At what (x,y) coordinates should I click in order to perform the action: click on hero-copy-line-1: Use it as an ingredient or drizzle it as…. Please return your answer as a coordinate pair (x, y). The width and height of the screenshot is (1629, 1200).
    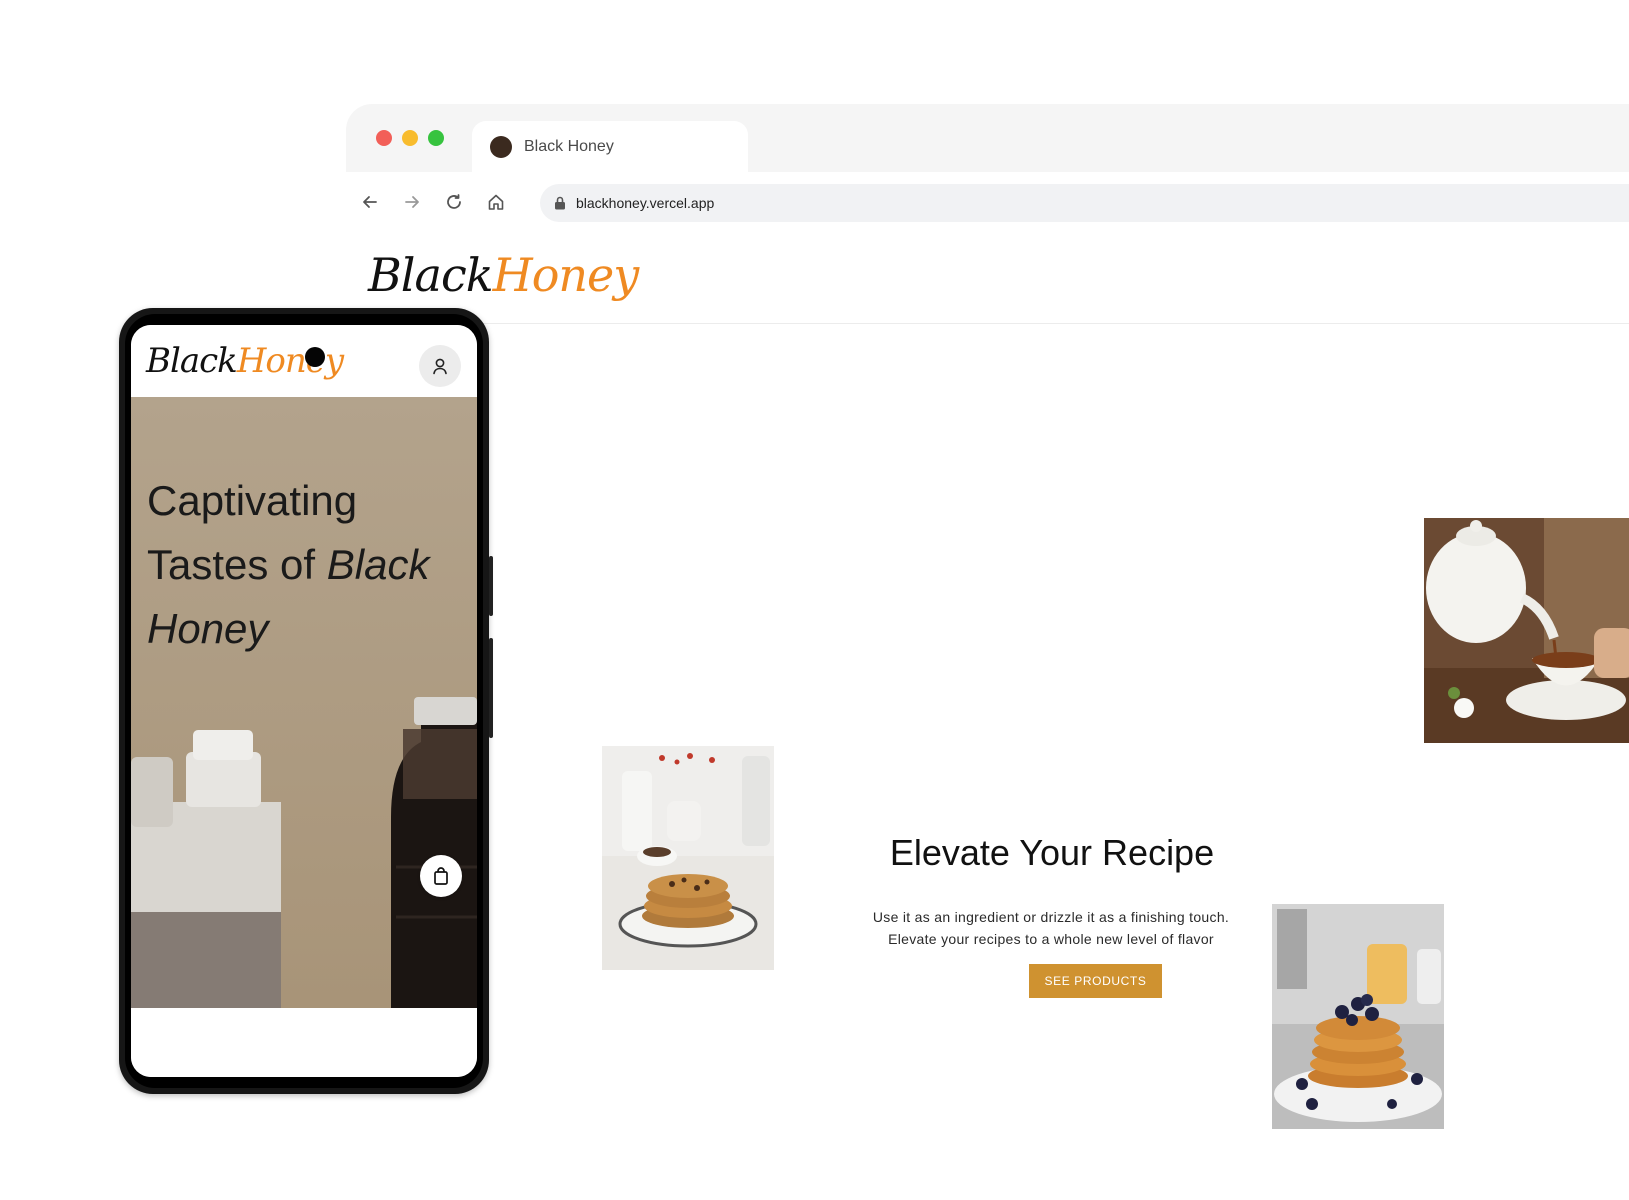
    Looking at the image, I should click on (1051, 917).